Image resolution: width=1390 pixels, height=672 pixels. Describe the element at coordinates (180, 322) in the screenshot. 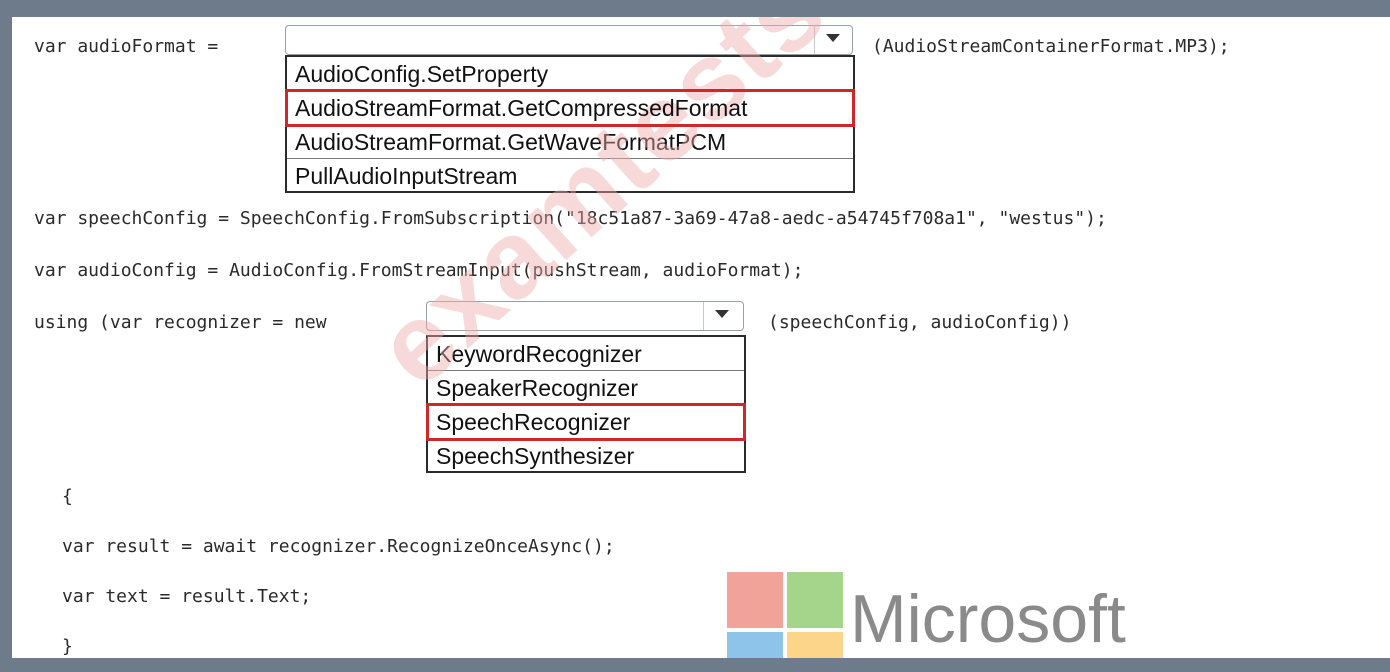

I see `code-using-prefix: using (var recognizer = new` at that location.